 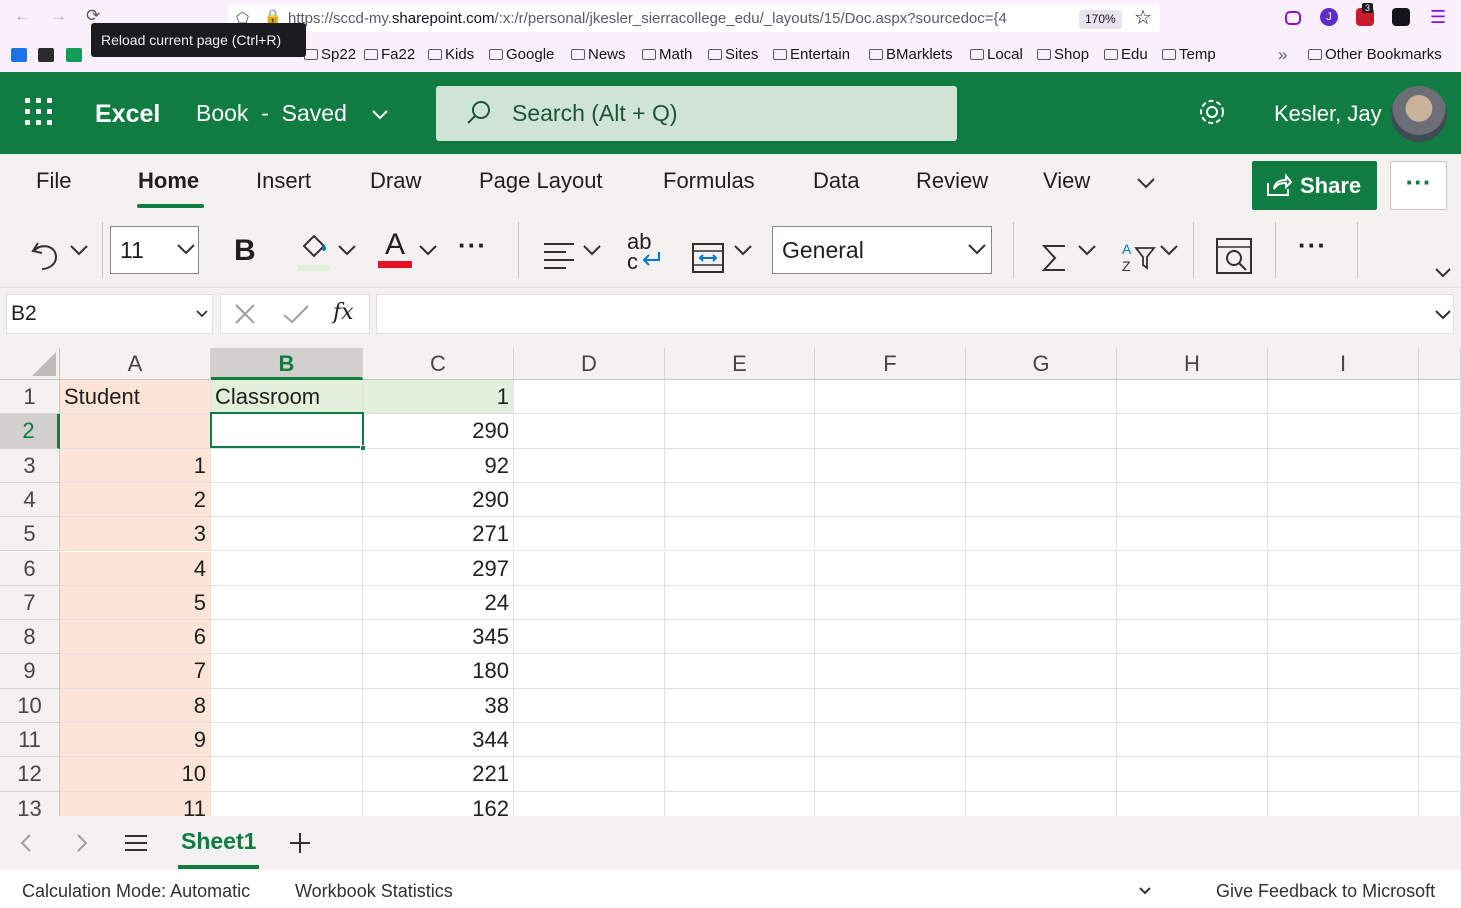 What do you see at coordinates (30, 431) in the screenshot?
I see `row-header: 2` at bounding box center [30, 431].